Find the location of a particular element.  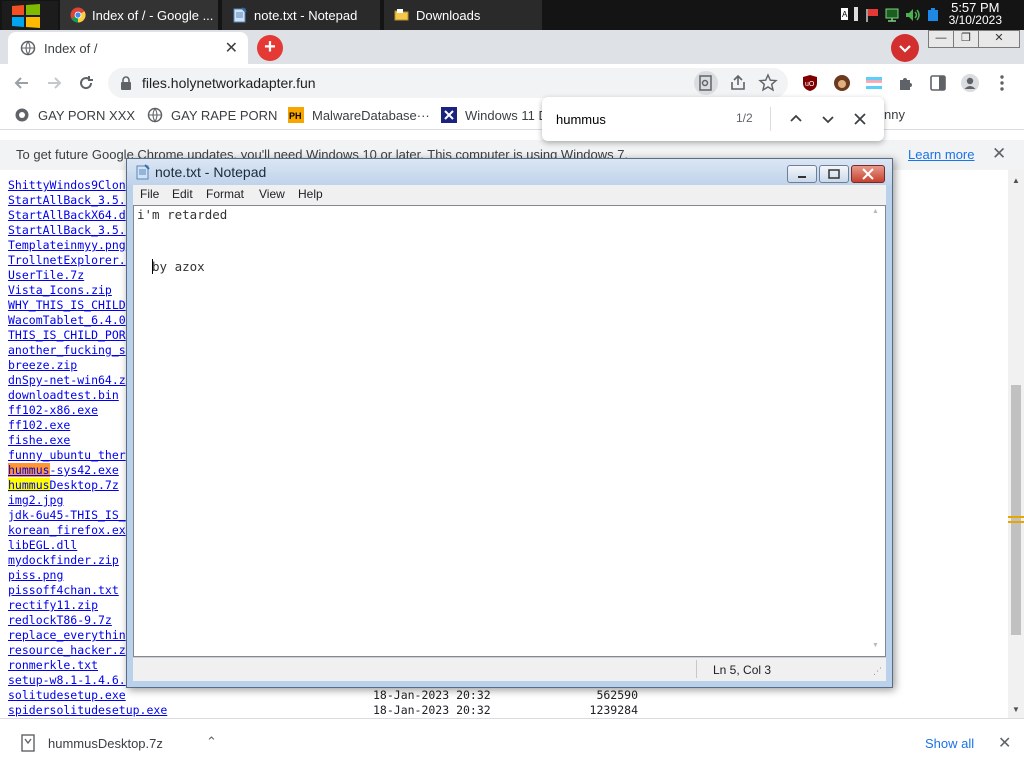

file-link: Templateinmyy.png is located at coordinates (67, 245).